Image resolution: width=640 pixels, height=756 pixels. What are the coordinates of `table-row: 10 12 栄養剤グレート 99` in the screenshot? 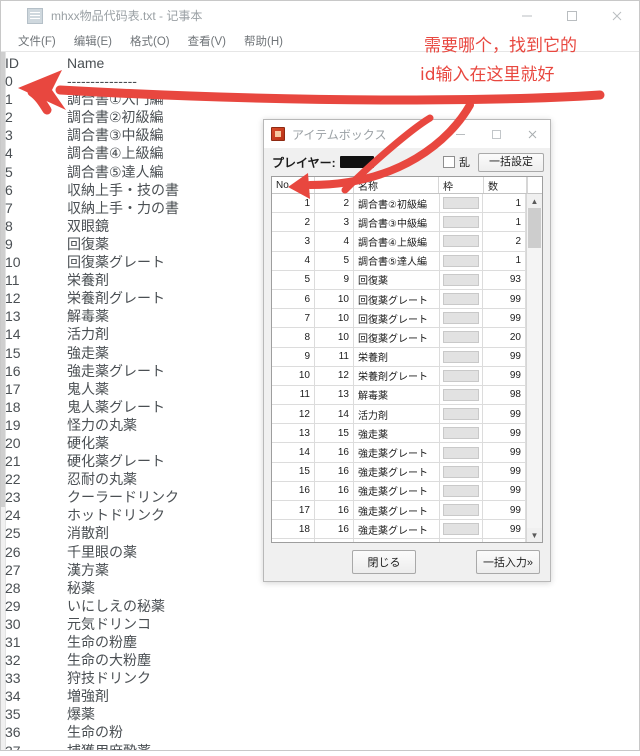 It's located at (399, 376).